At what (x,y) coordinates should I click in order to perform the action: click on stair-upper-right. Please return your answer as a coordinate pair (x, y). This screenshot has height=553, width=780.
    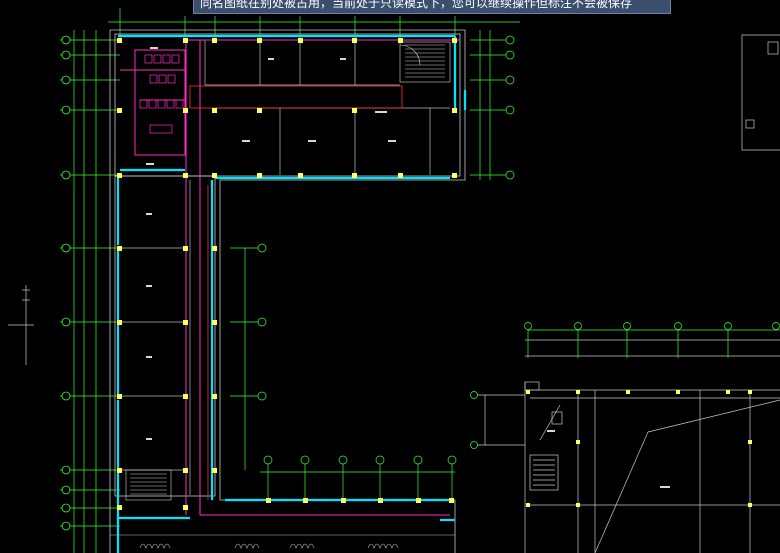
    Looking at the image, I should click on (425, 62).